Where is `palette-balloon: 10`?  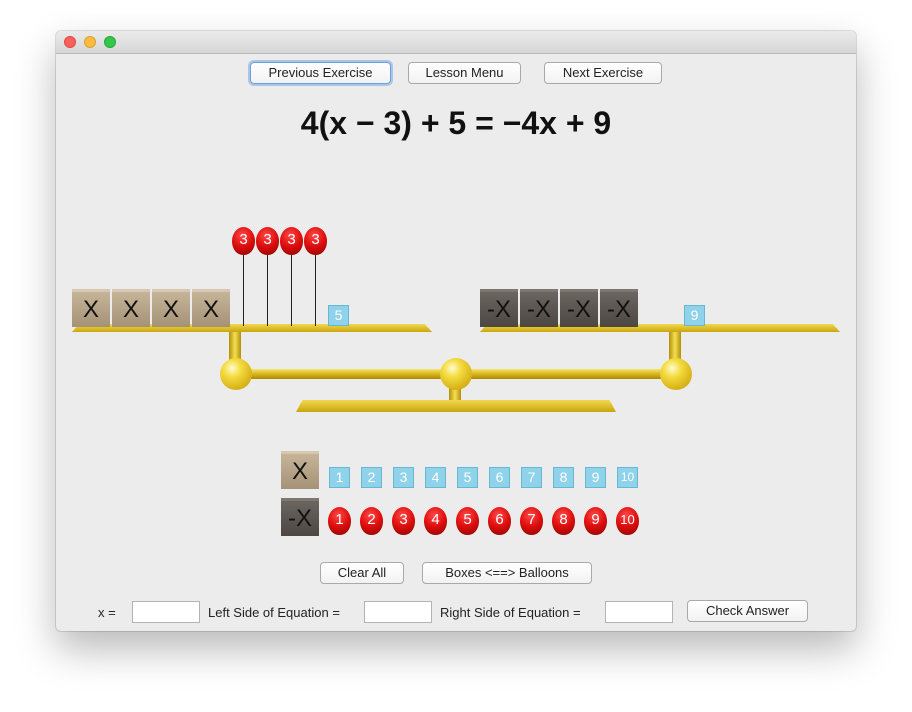 palette-balloon: 10 is located at coordinates (627, 521).